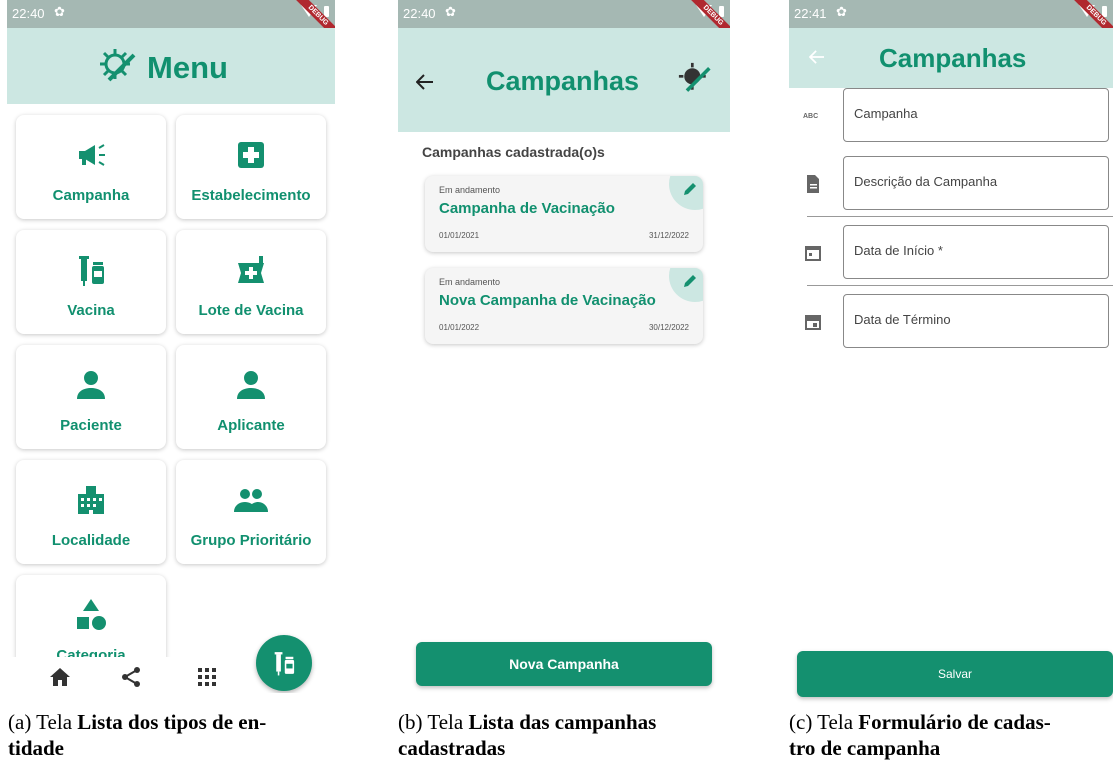 Image resolution: width=1113 pixels, height=769 pixels. Describe the element at coordinates (251, 310) in the screenshot. I see `tile-label: Lote de Vacina` at that location.